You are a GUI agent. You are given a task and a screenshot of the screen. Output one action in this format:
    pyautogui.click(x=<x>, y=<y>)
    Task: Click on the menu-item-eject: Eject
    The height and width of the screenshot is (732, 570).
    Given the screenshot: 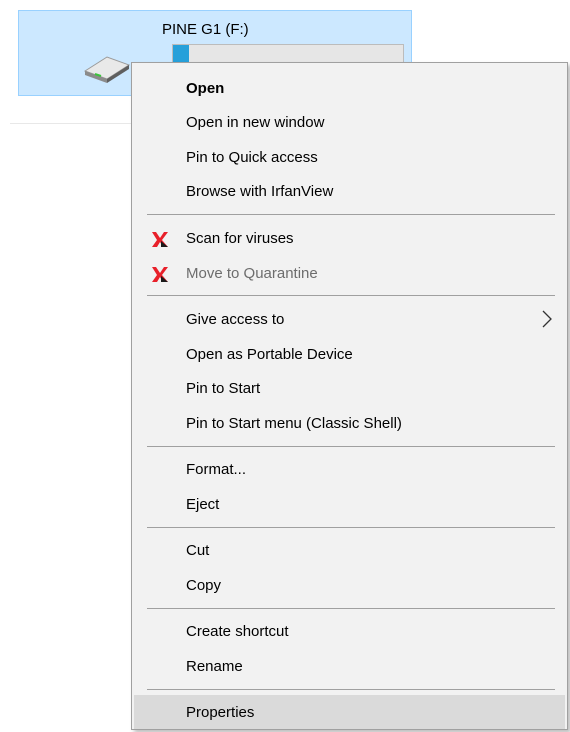 What is the action you would take?
    pyautogui.click(x=349, y=504)
    